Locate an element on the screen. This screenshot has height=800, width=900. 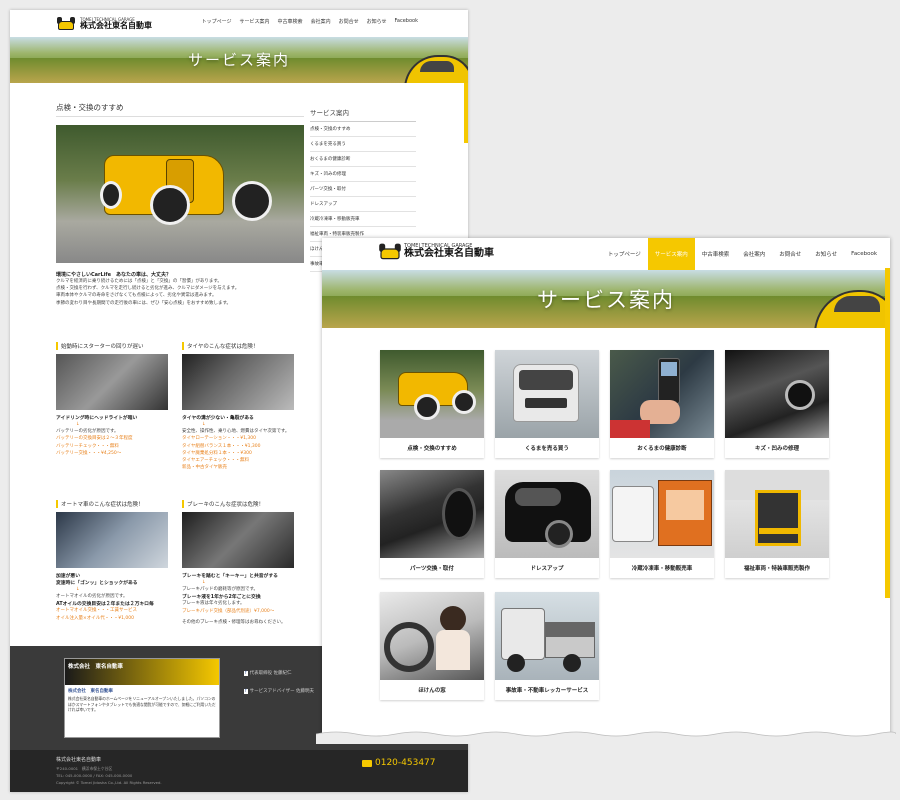
price-item: バッテリー交換・・・¥4,250〜 is located at coordinates (89, 453).